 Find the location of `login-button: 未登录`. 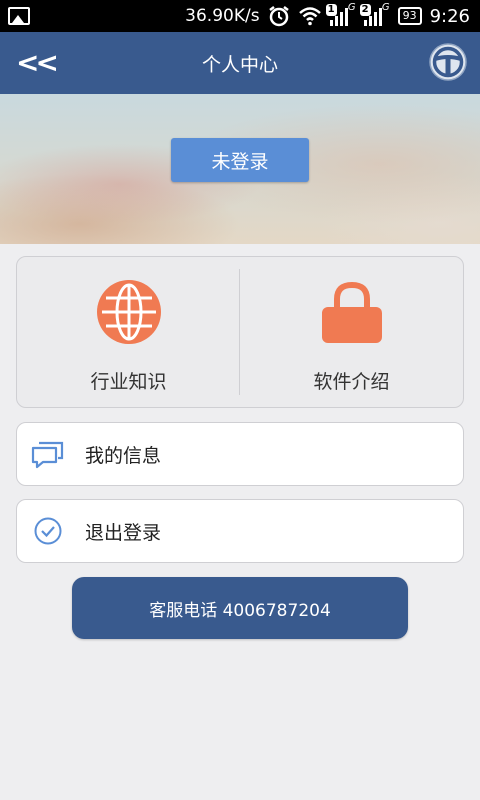

login-button: 未登录 is located at coordinates (240, 160).